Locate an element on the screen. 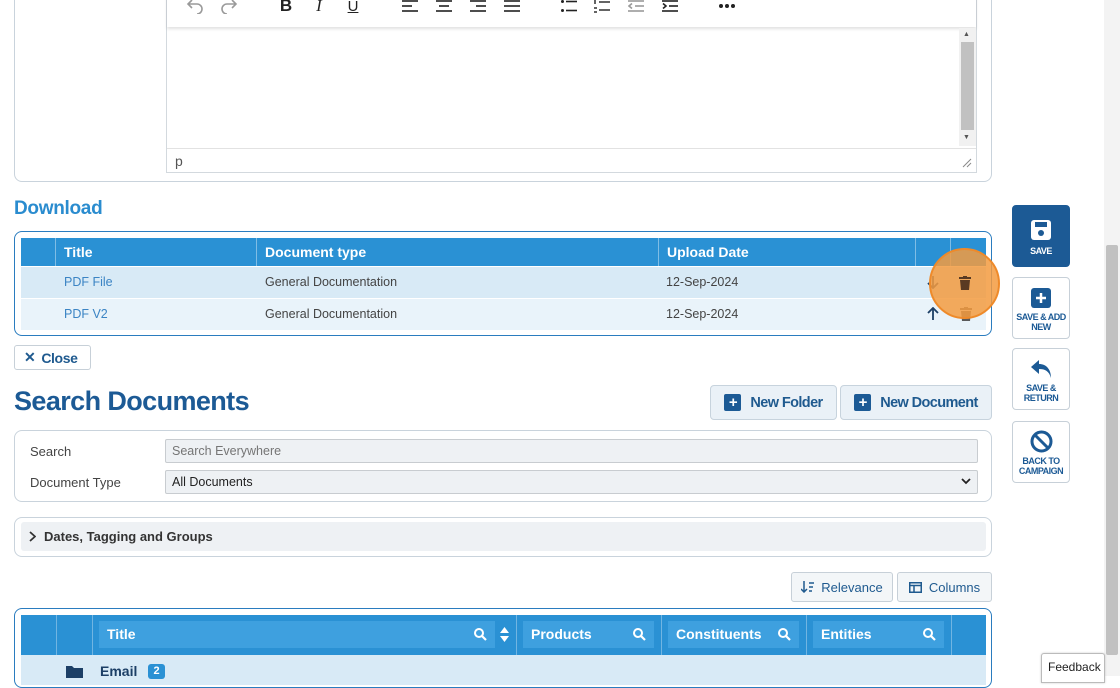 The image size is (1120, 688). align-justify-icon is located at coordinates (512, 8).